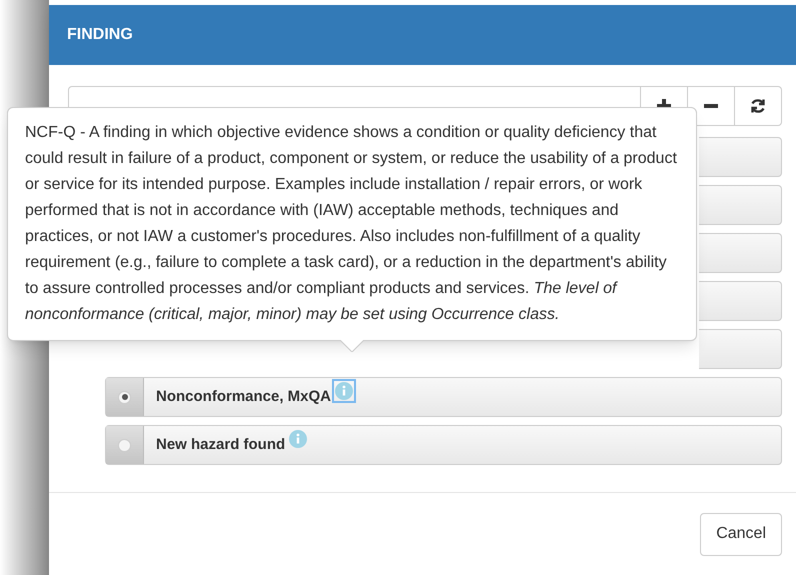  I want to click on minus-icon, so click(711, 106).